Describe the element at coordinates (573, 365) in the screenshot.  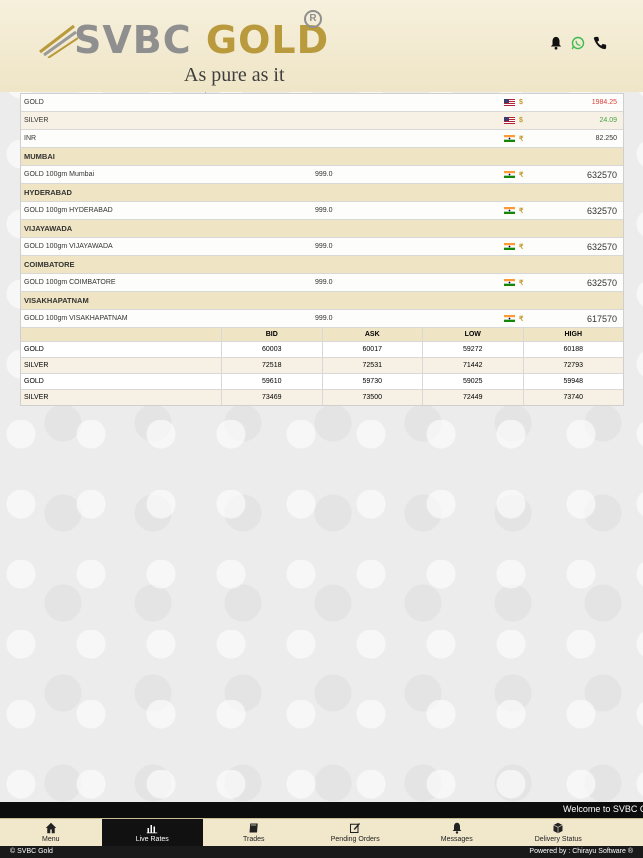
I see `grid-cell: 72793` at that location.